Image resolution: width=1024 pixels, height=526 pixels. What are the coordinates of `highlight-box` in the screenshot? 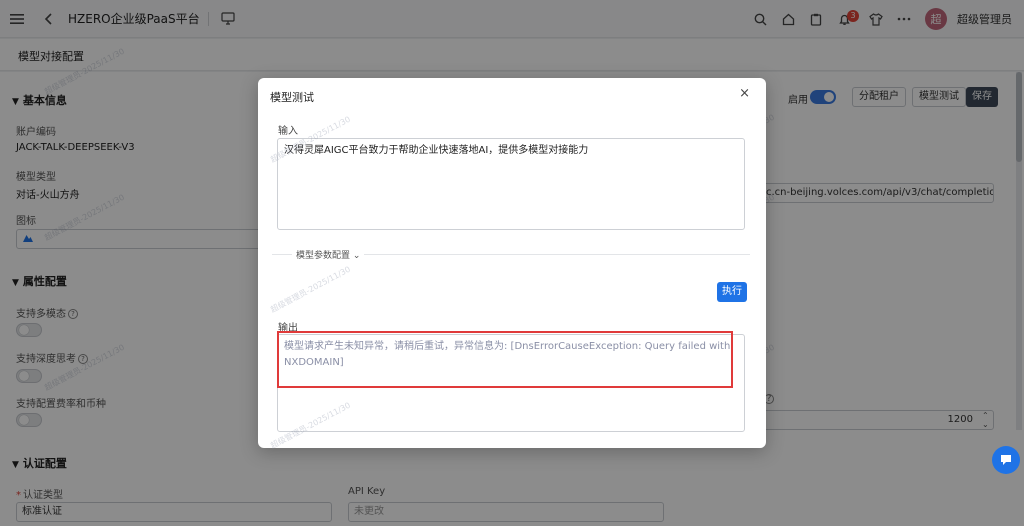 It's located at (505, 359).